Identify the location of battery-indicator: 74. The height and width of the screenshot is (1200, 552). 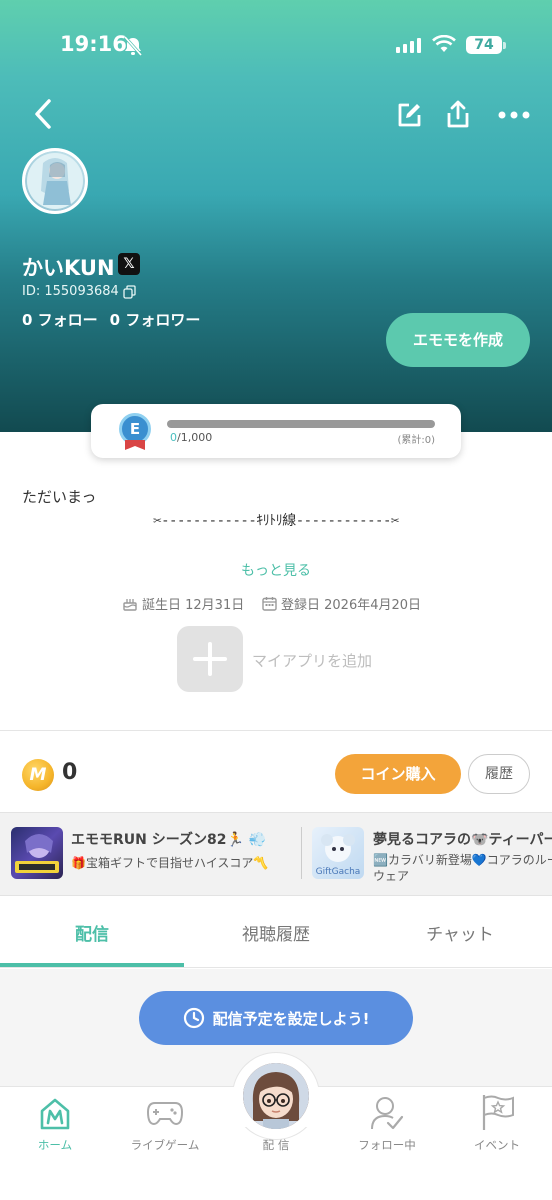
(484, 45).